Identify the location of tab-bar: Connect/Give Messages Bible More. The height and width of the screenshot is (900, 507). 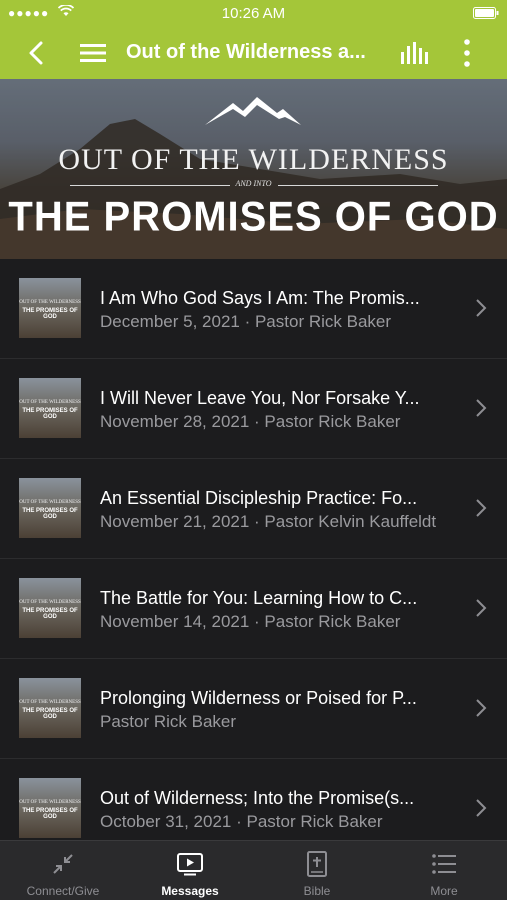
(253, 870).